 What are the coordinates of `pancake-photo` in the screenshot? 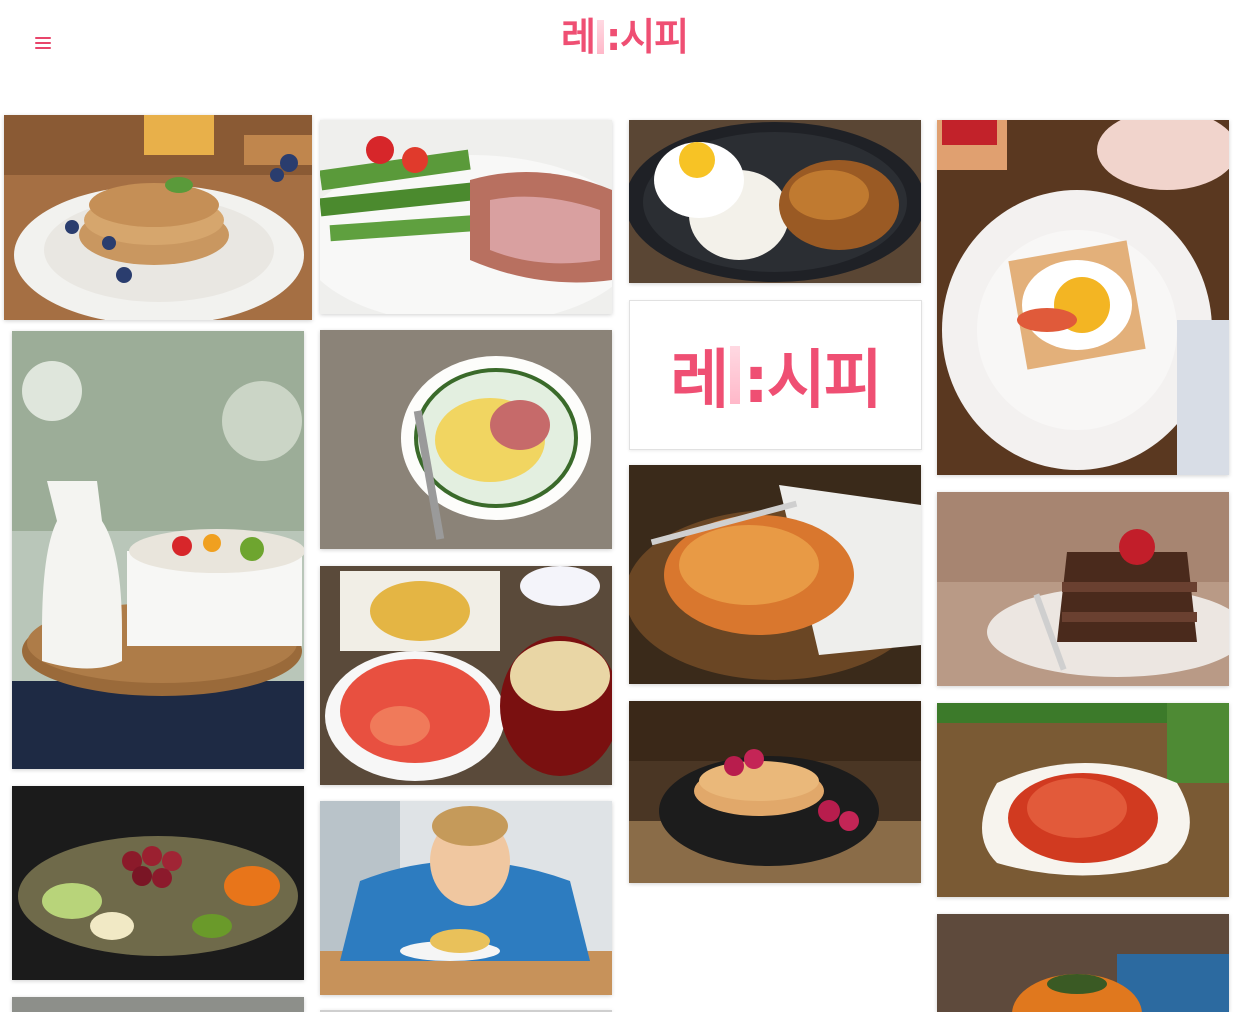 It's located at (158, 217).